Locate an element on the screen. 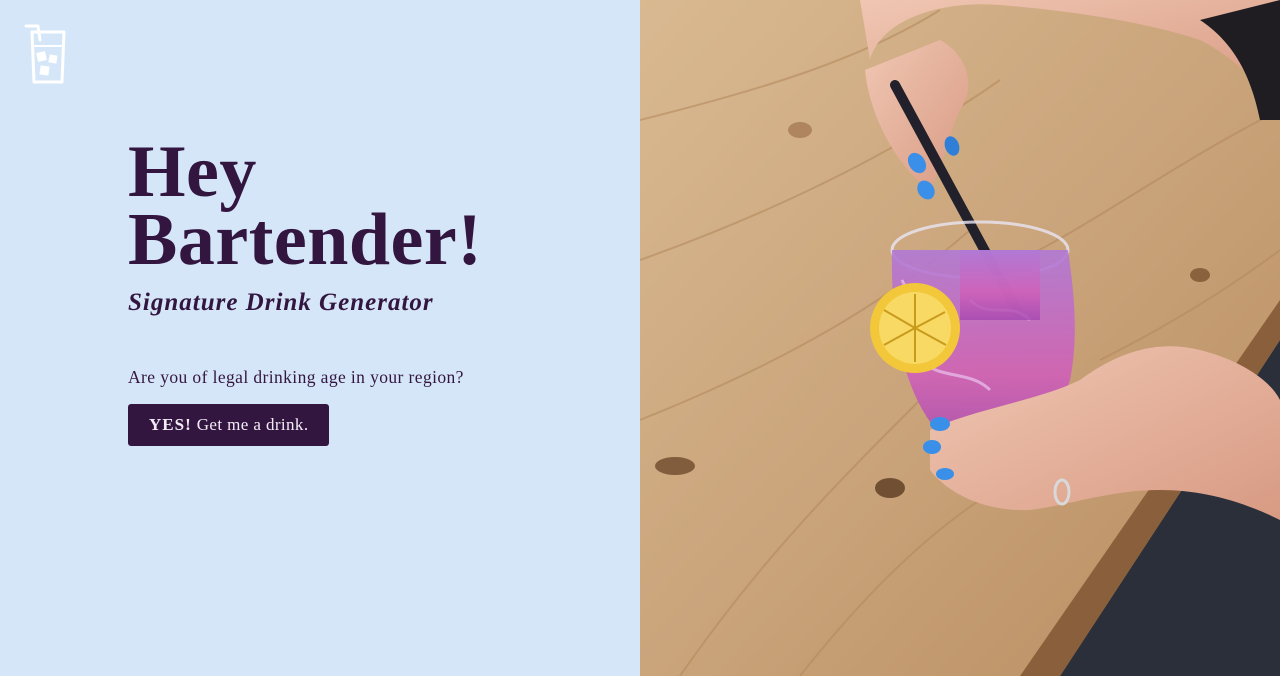  confirm-age-button-label: Get me a drink. is located at coordinates (252, 424).